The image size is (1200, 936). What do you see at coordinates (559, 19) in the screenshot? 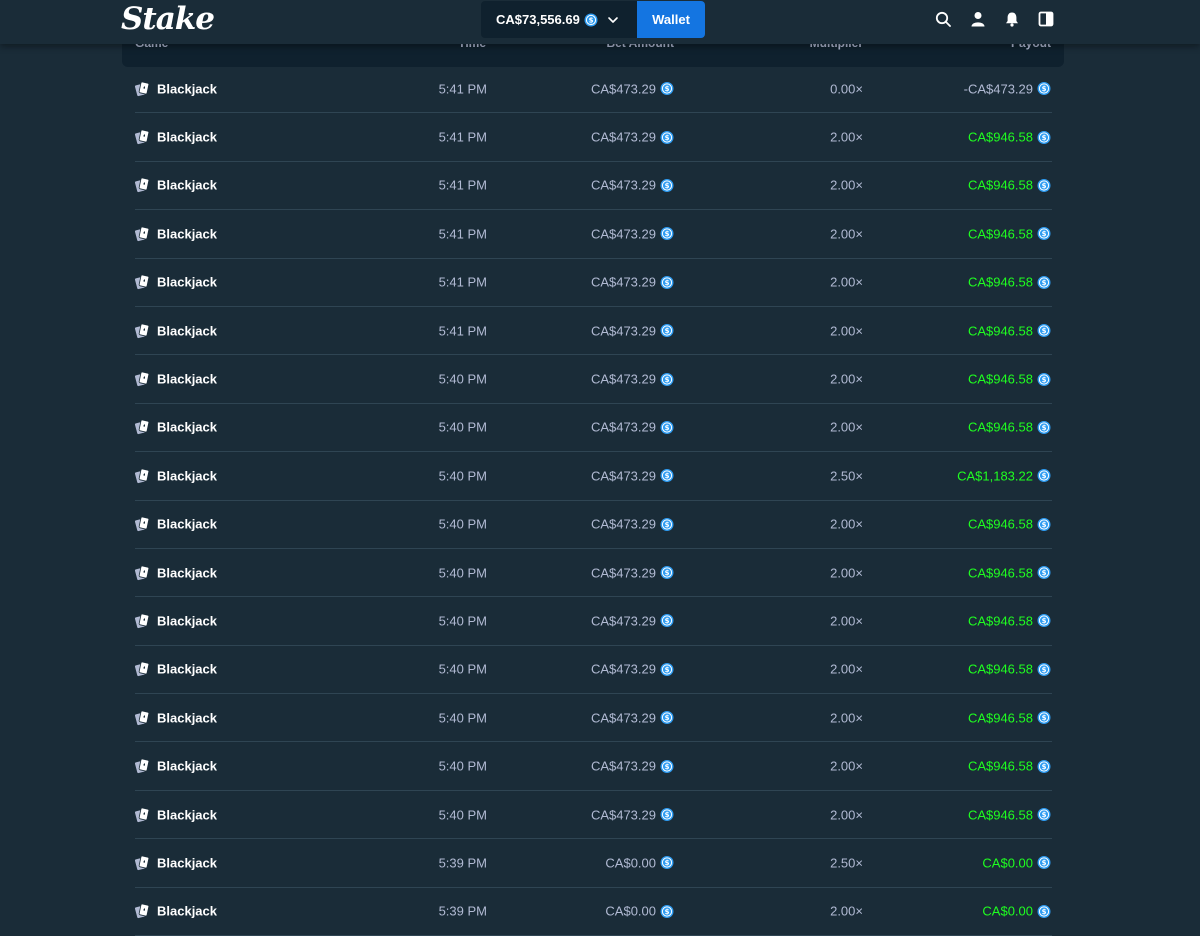
I see `balance-selector: CA$73,556.69 $` at bounding box center [559, 19].